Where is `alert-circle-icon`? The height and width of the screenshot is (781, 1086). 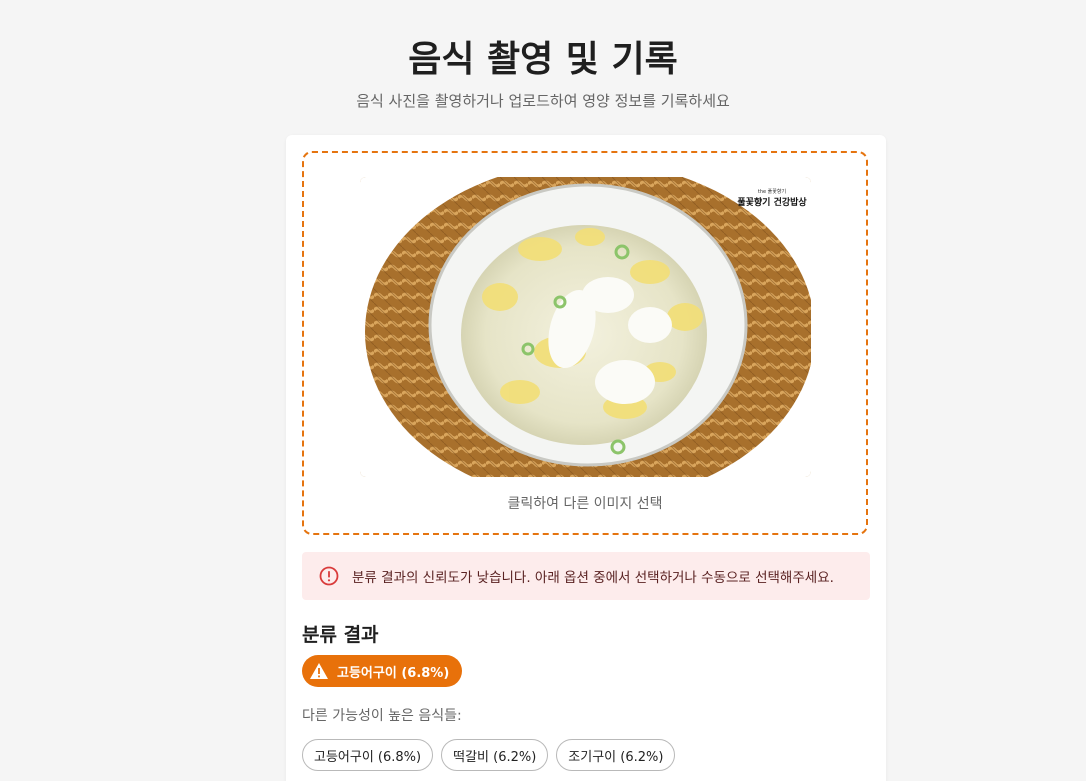
alert-circle-icon is located at coordinates (329, 576).